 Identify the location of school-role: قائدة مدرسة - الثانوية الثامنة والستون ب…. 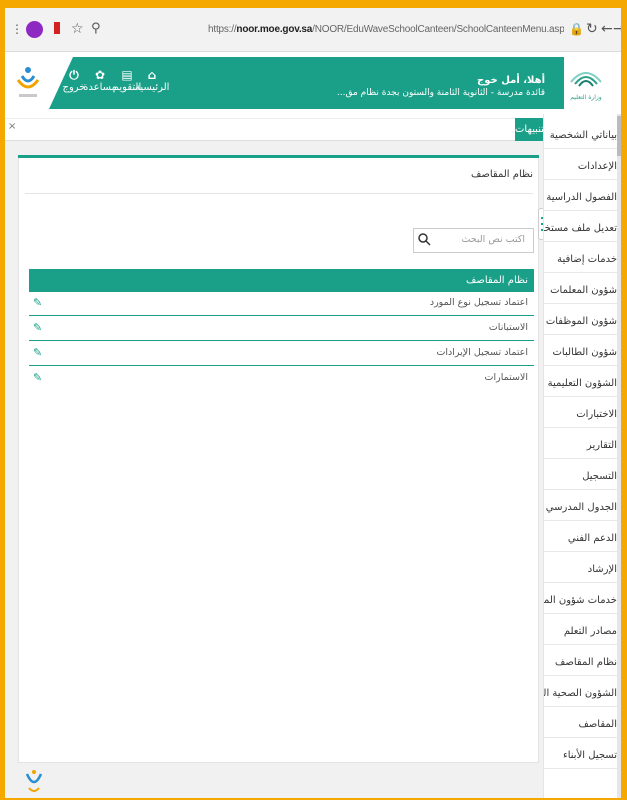
(440, 93).